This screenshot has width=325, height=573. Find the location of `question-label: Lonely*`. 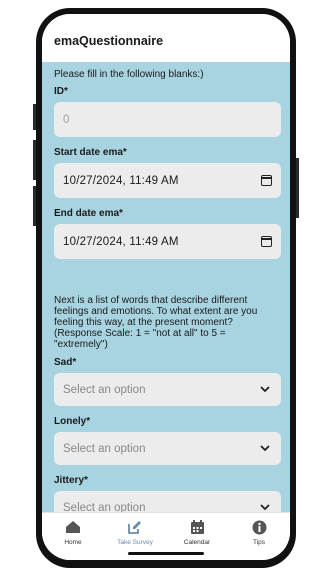

question-label: Lonely* is located at coordinates (72, 421).